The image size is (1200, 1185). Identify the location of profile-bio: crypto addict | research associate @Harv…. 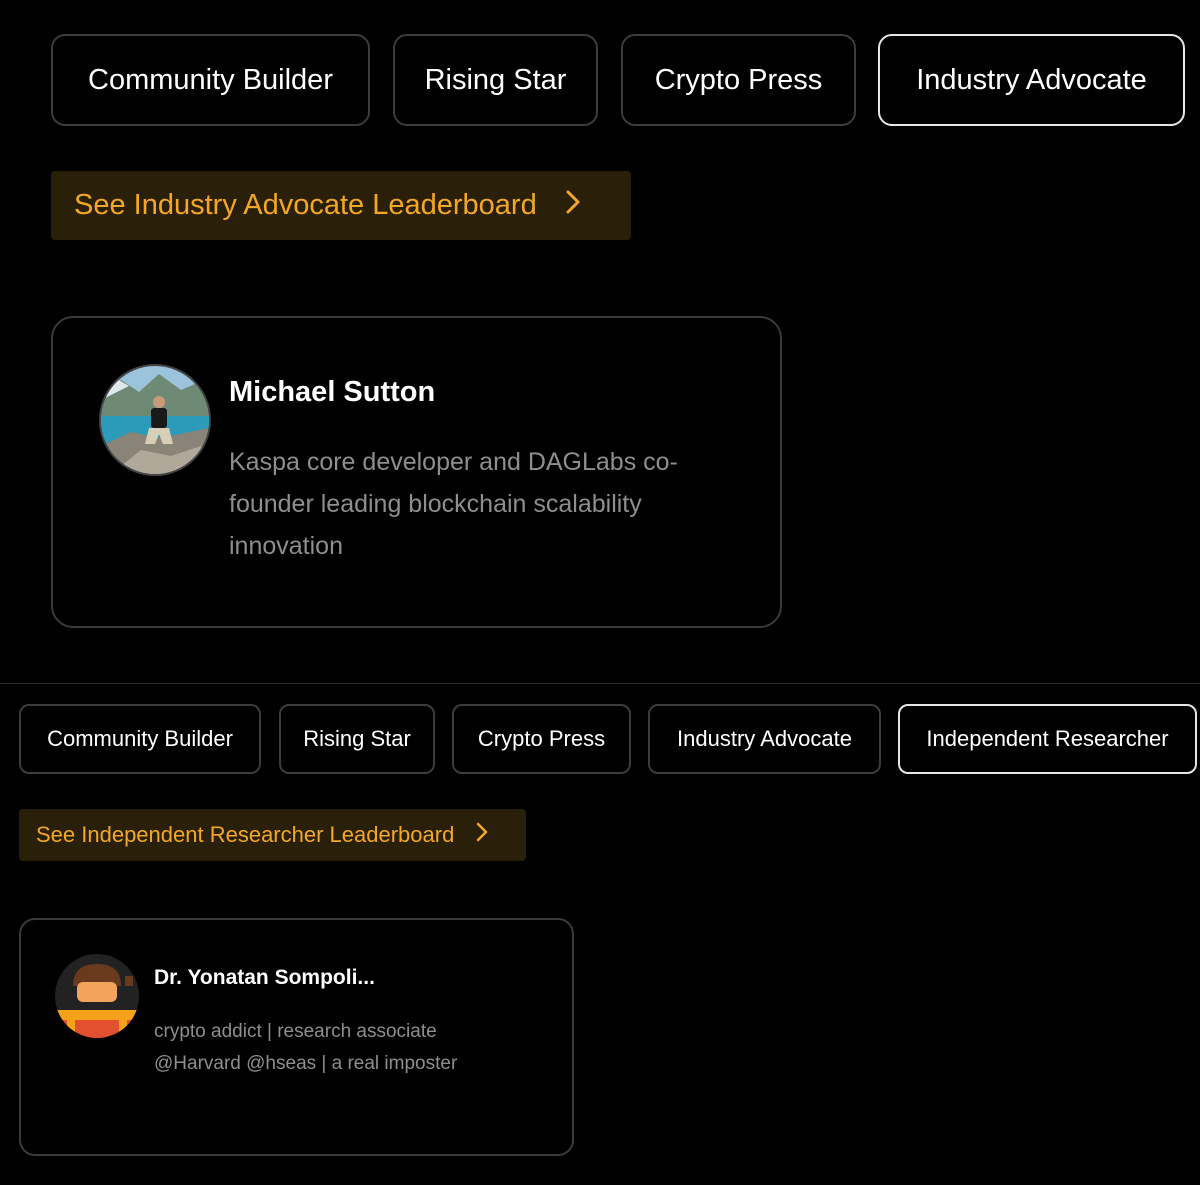
(306, 1047).